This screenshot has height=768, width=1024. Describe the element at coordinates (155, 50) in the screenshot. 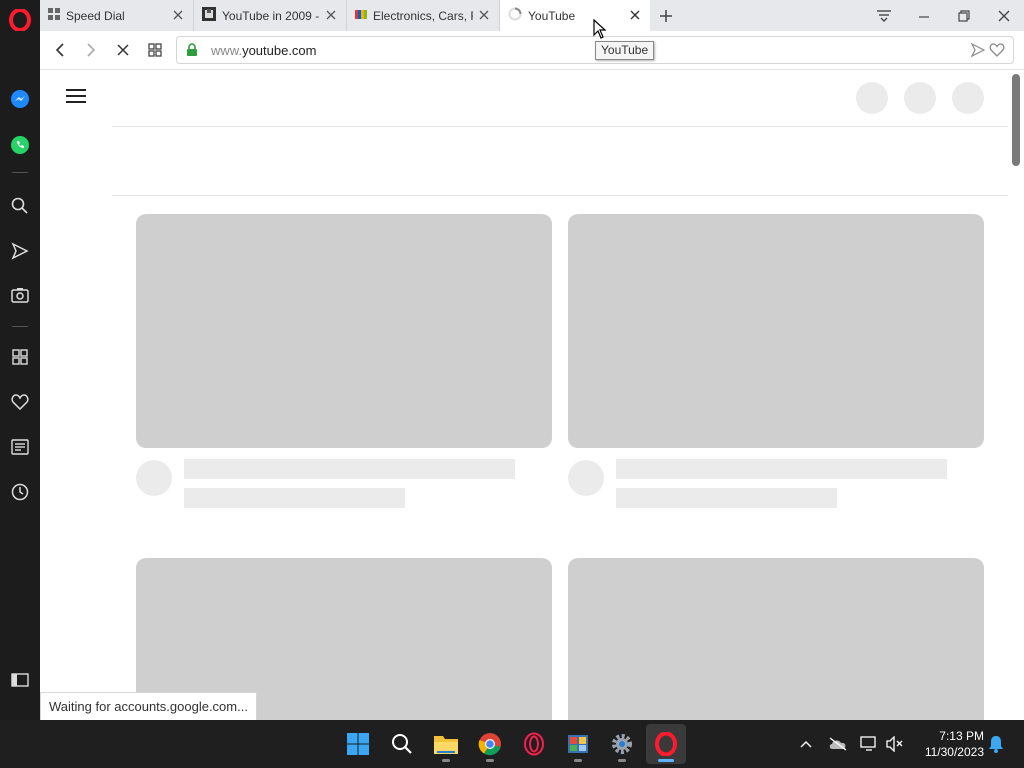

I see `tabs-overview-icon` at that location.